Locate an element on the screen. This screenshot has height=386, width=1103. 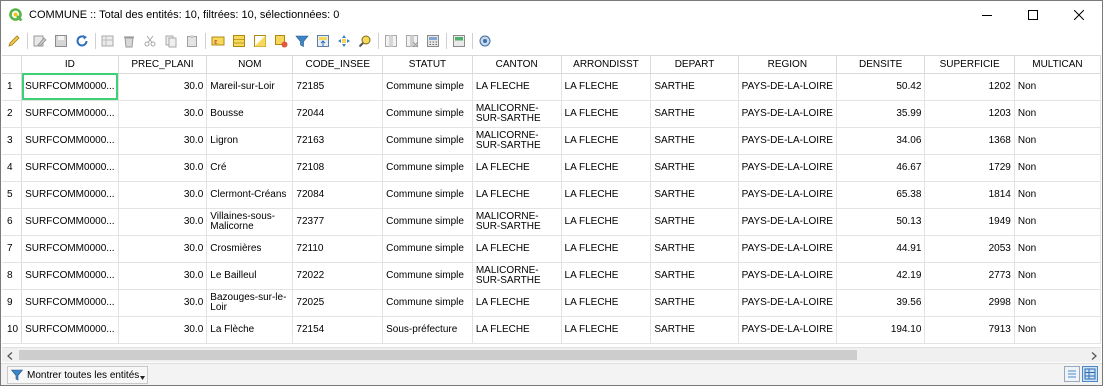
horizontal-scrollbar is located at coordinates (551, 354).